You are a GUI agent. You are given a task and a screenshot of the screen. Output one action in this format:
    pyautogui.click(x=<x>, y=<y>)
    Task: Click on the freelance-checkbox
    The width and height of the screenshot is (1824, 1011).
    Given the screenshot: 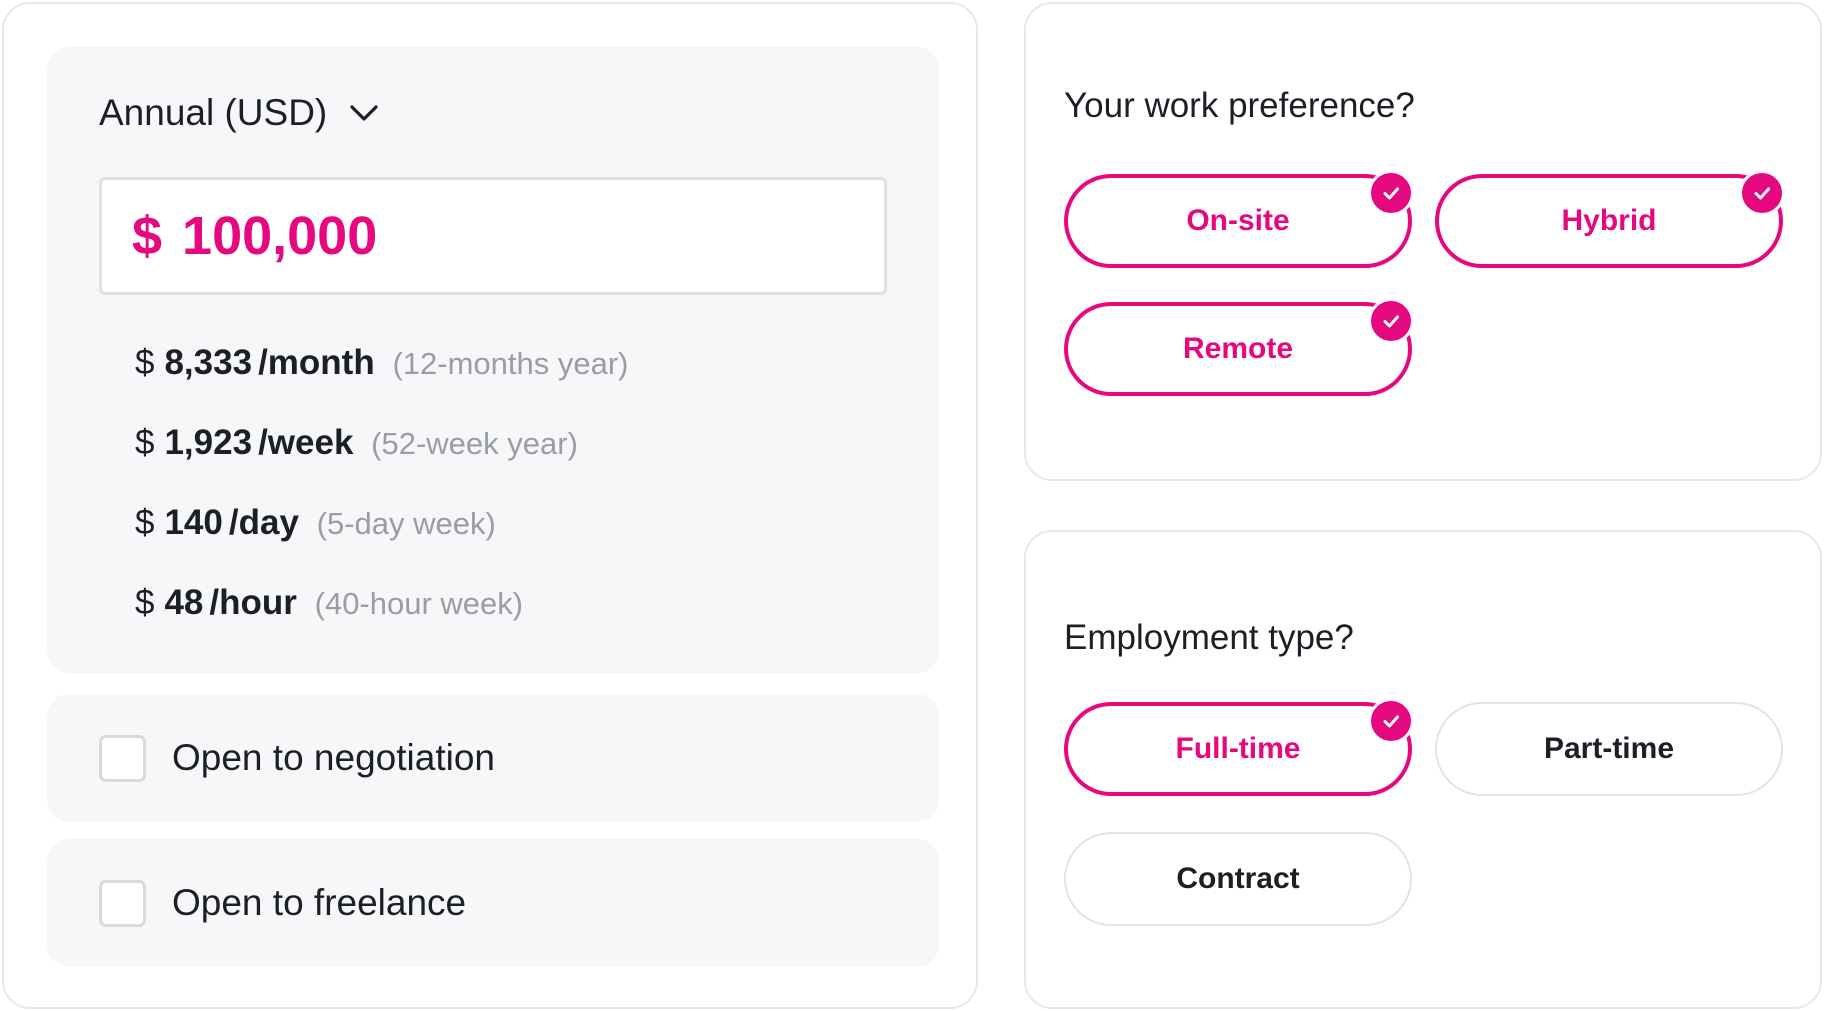 What is the action you would take?
    pyautogui.click(x=122, y=903)
    